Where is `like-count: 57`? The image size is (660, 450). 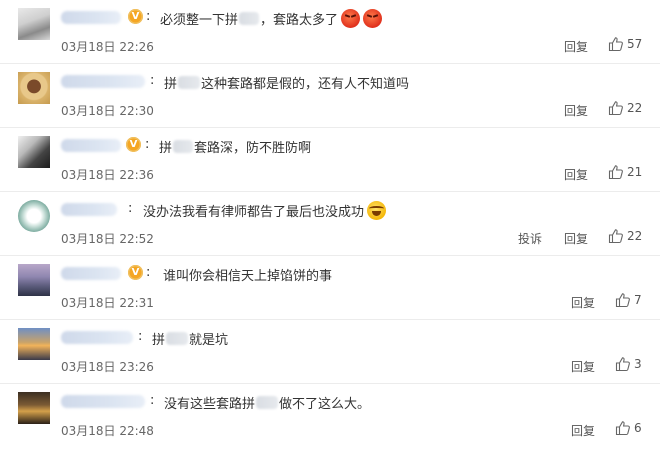
like-count: 57 is located at coordinates (635, 44).